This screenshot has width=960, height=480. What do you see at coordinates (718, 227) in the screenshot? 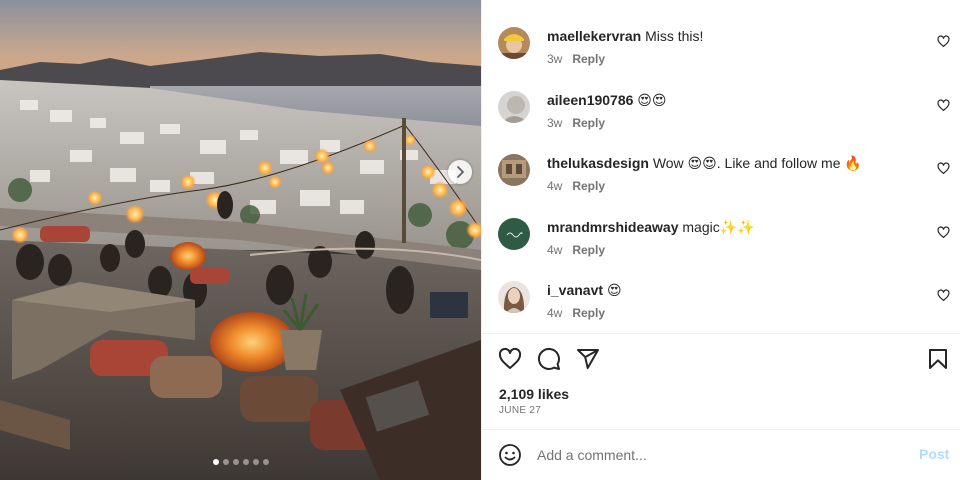
I see `comment-body: magic✨✨` at bounding box center [718, 227].